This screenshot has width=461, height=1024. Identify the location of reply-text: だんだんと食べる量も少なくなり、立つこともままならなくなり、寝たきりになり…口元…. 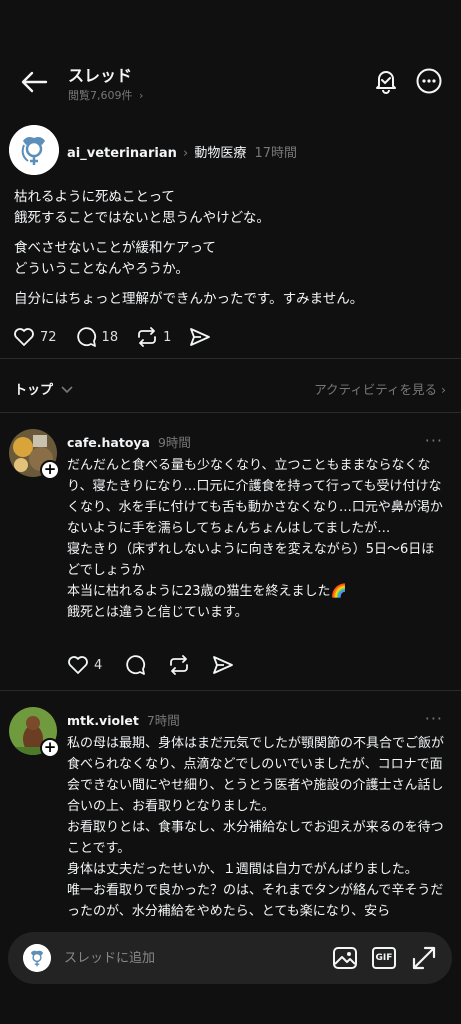
(255, 539).